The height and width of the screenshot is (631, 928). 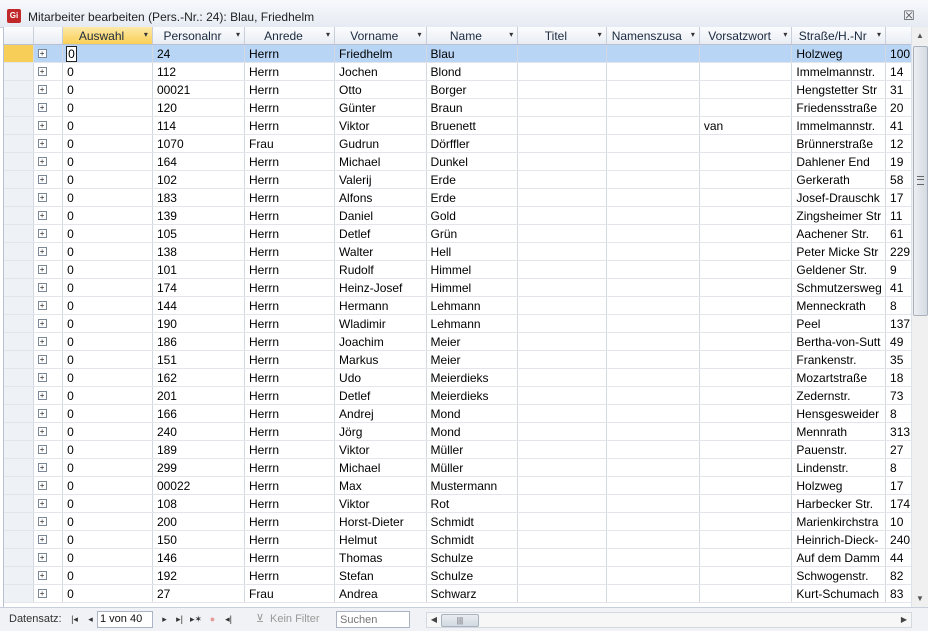 What do you see at coordinates (898, 71) in the screenshot?
I see `cell-hnr: 14` at bounding box center [898, 71].